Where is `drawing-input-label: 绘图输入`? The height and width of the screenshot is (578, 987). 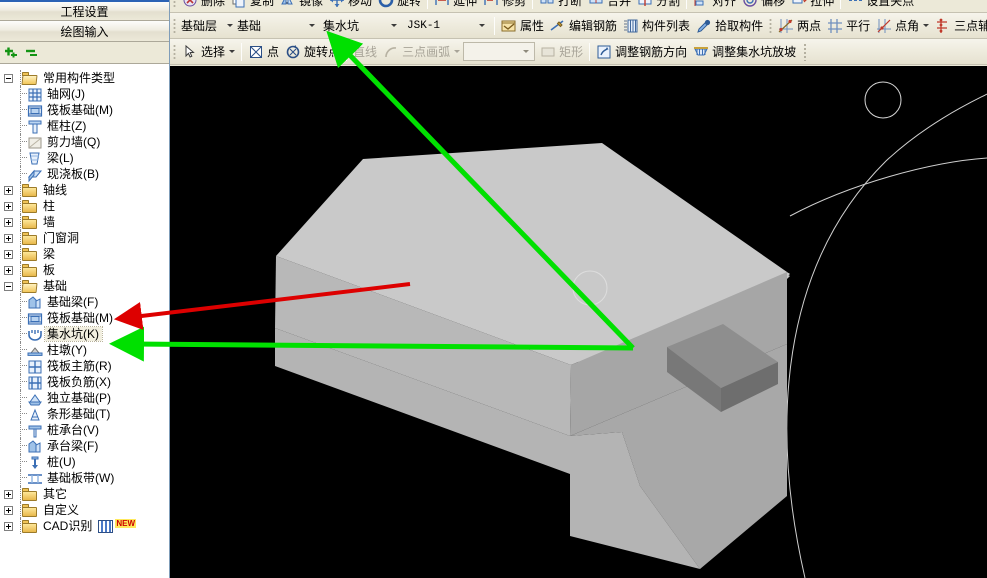
drawing-input-label: 绘图输入 is located at coordinates (84, 31).